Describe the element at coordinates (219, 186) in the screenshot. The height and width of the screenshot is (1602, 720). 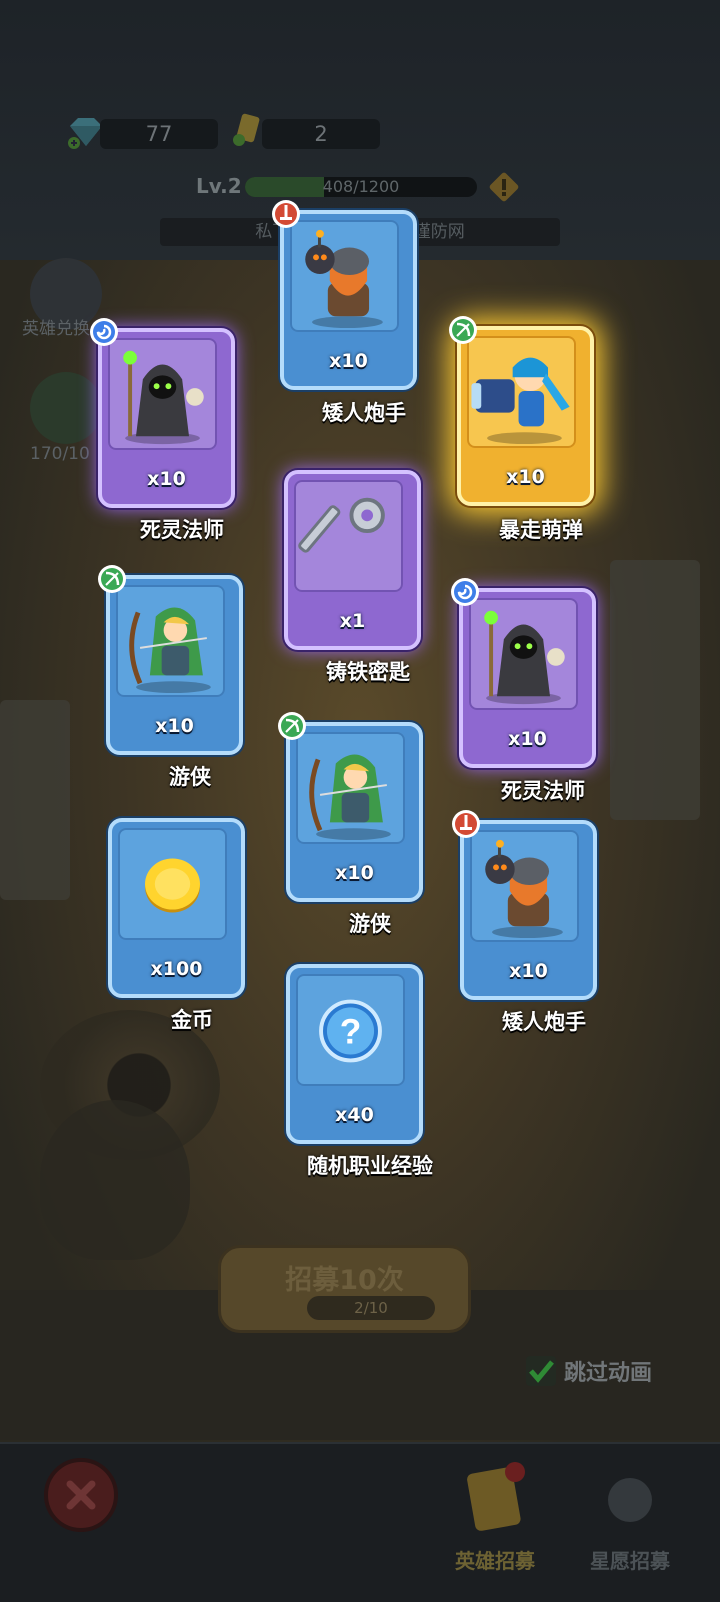
I see `player-level: Lv.2` at that location.